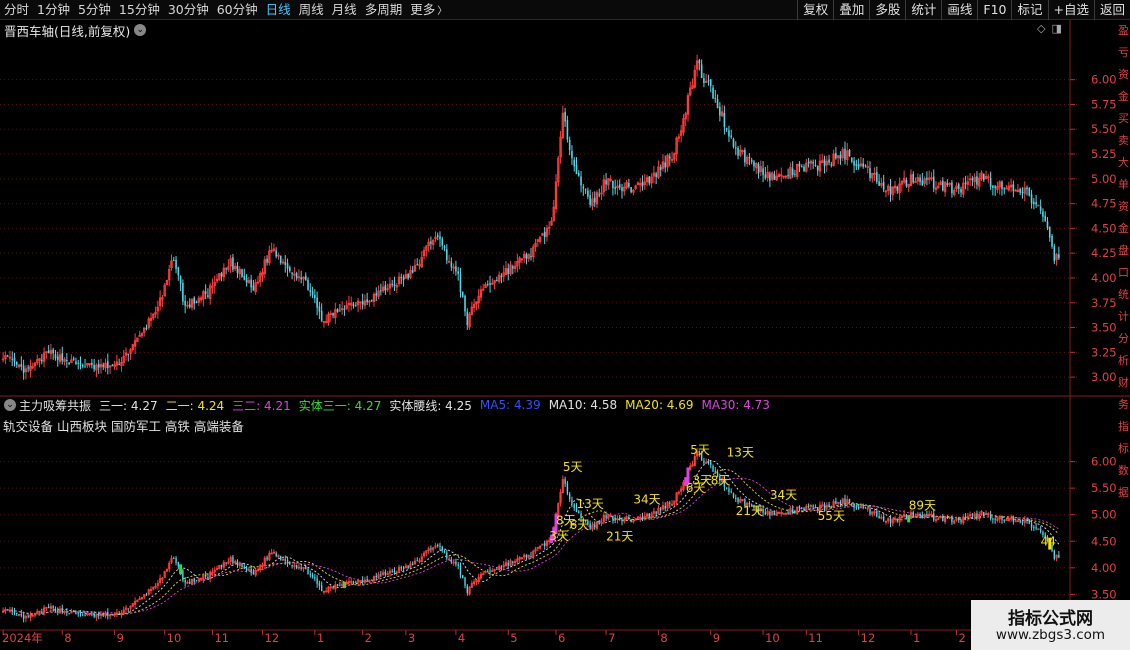  Describe the element at coordinates (278, 10) in the screenshot. I see `tab-6: 日线` at that location.